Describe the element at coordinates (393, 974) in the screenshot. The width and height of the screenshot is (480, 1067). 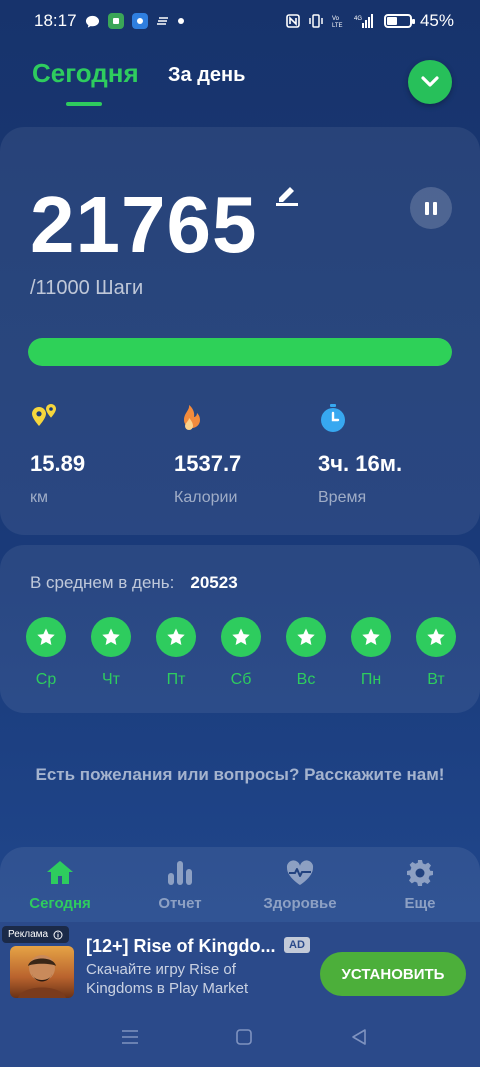
I see `ad-install-button: УСТАНОВИТЬ` at that location.